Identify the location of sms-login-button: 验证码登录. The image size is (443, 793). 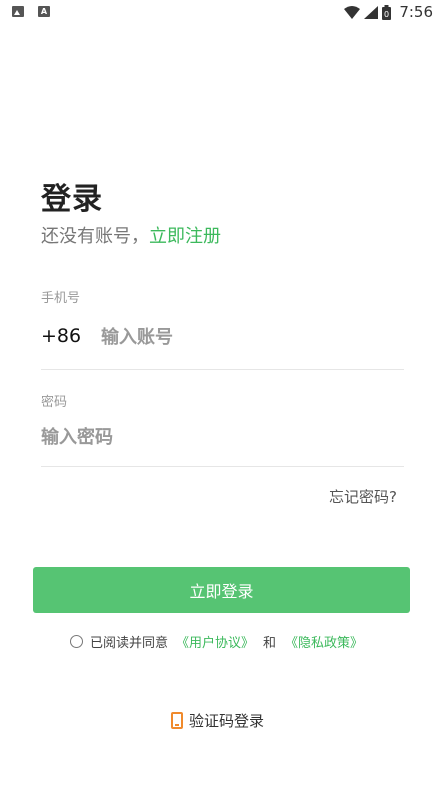
(217, 720).